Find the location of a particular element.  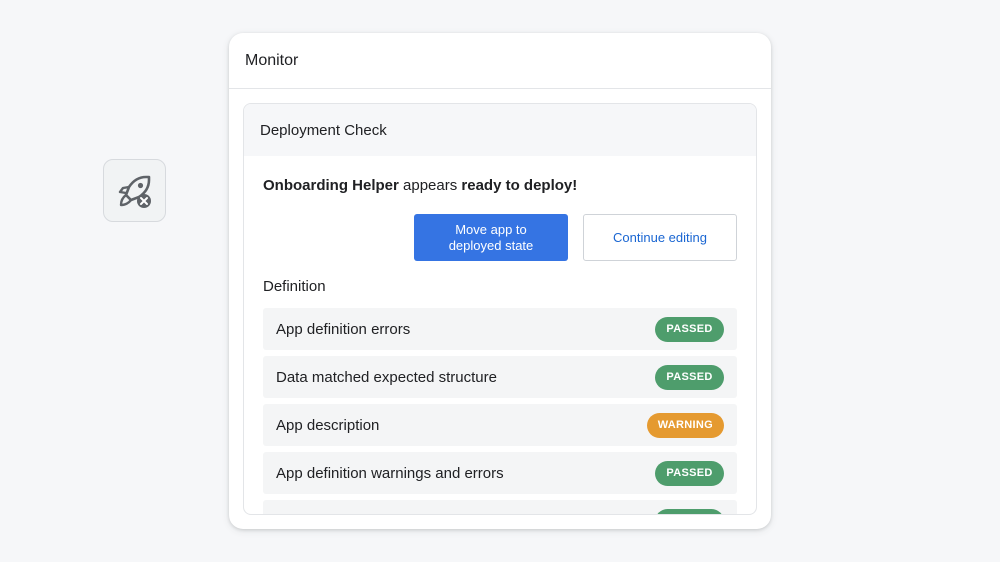

check-label: App definition warnings and errors is located at coordinates (390, 473).